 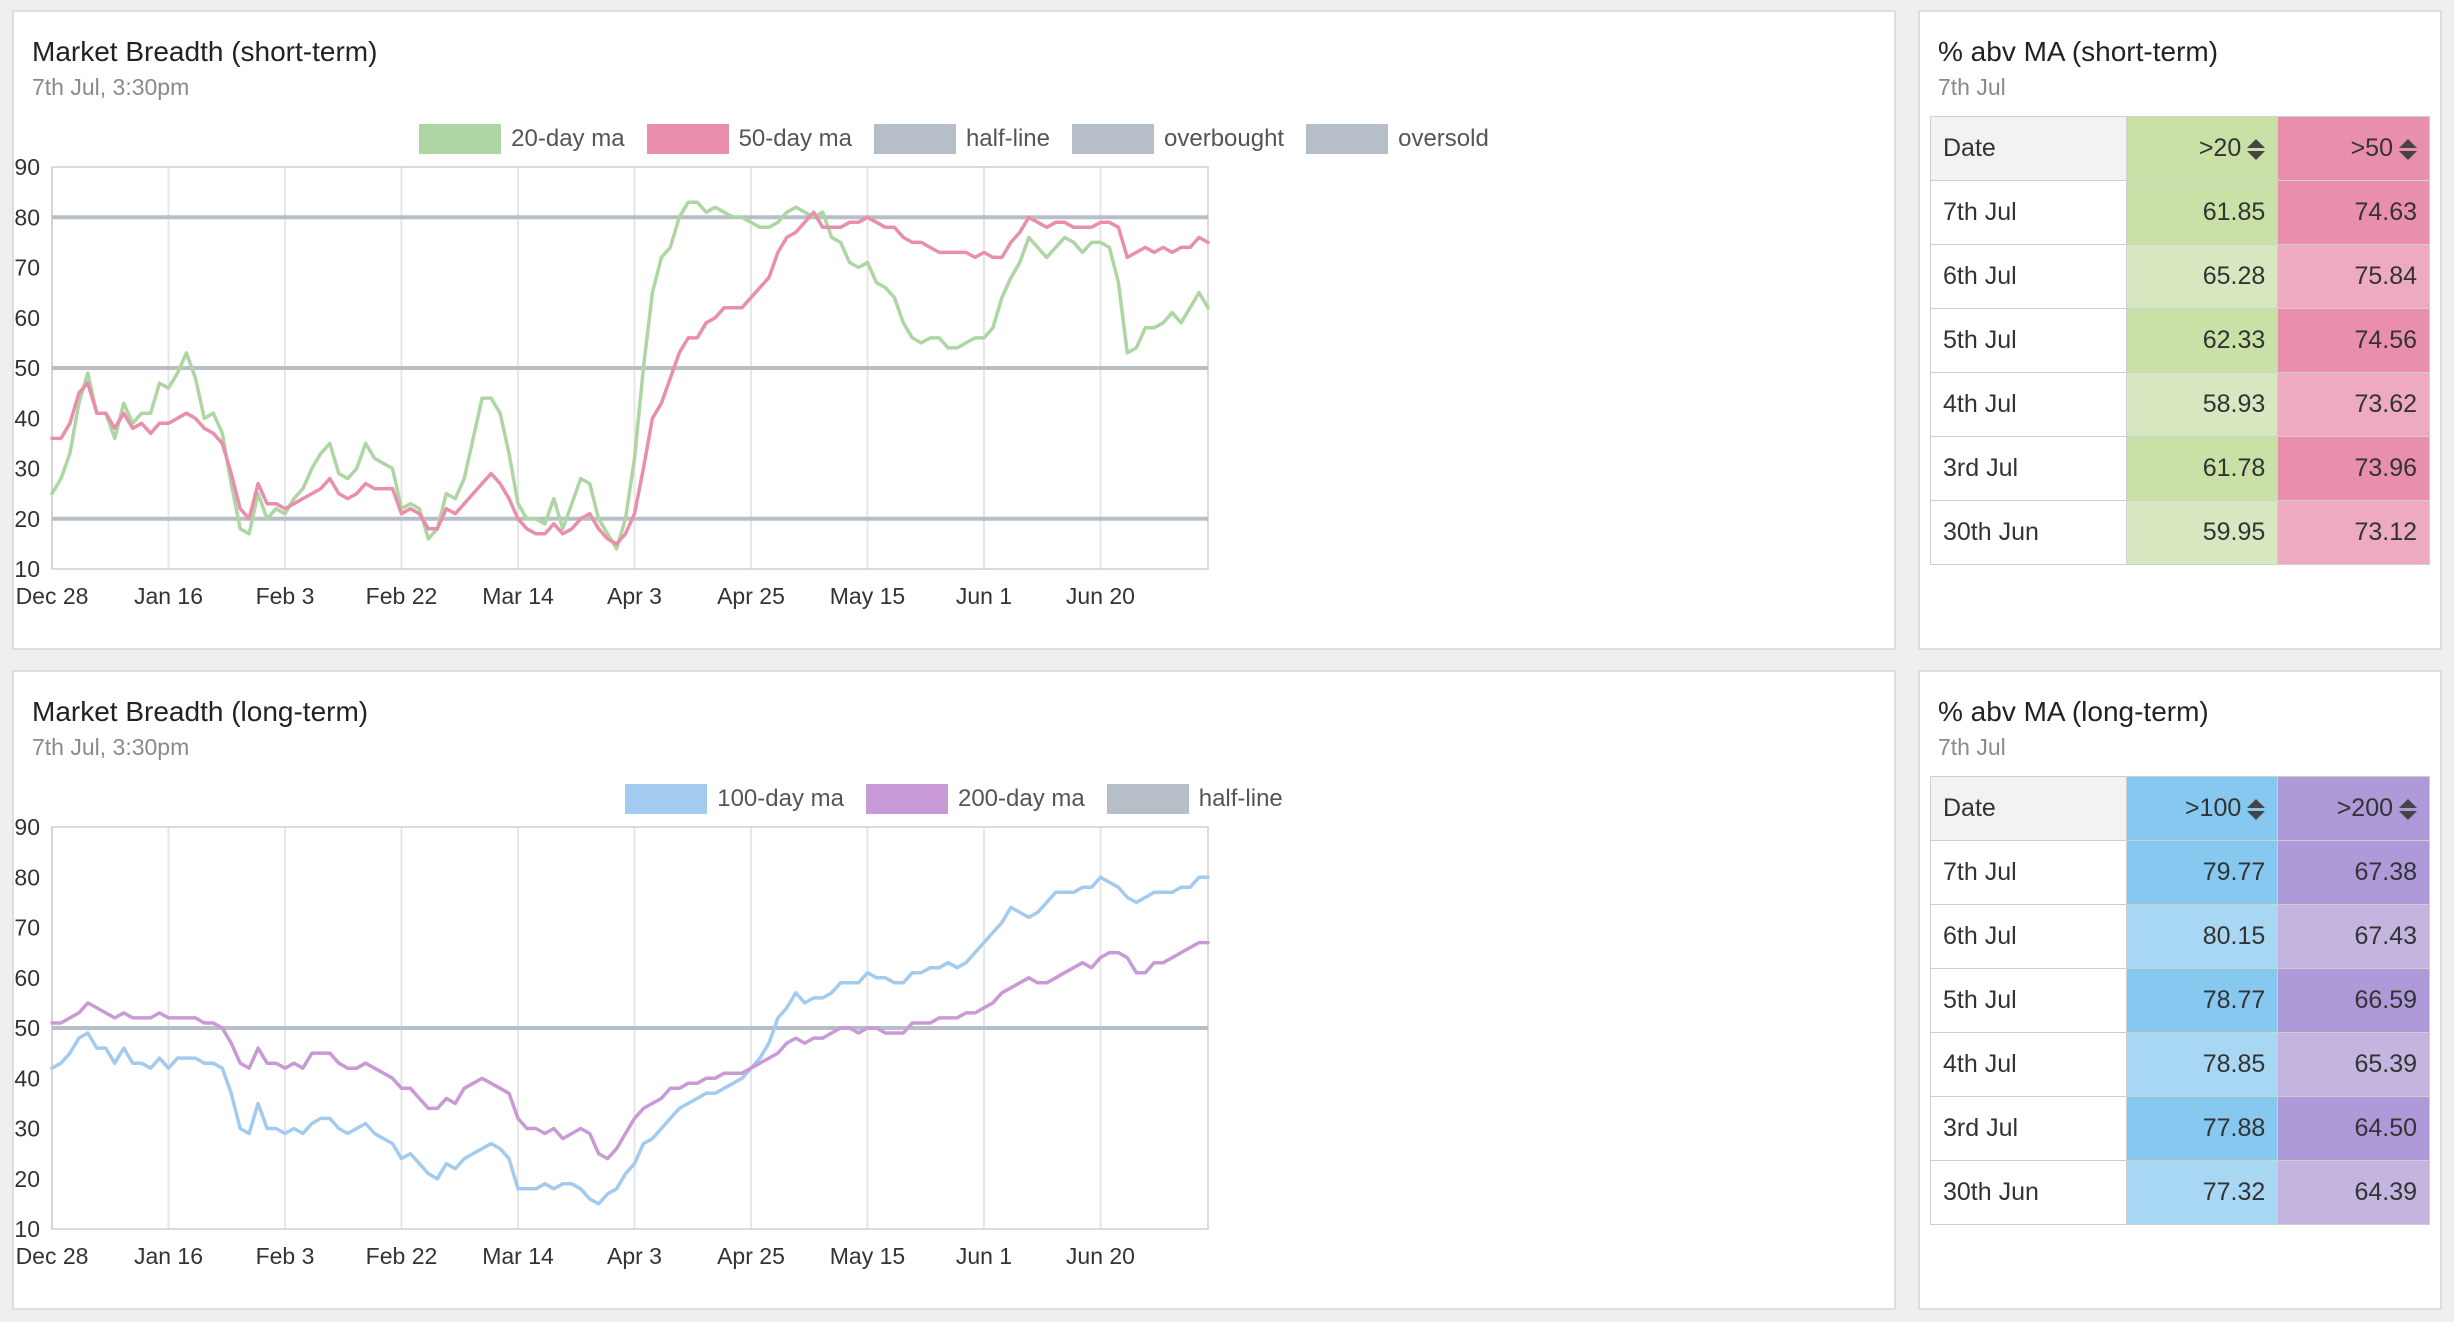 I want to click on x-tick-label: Jun 20, so click(x=1100, y=1256).